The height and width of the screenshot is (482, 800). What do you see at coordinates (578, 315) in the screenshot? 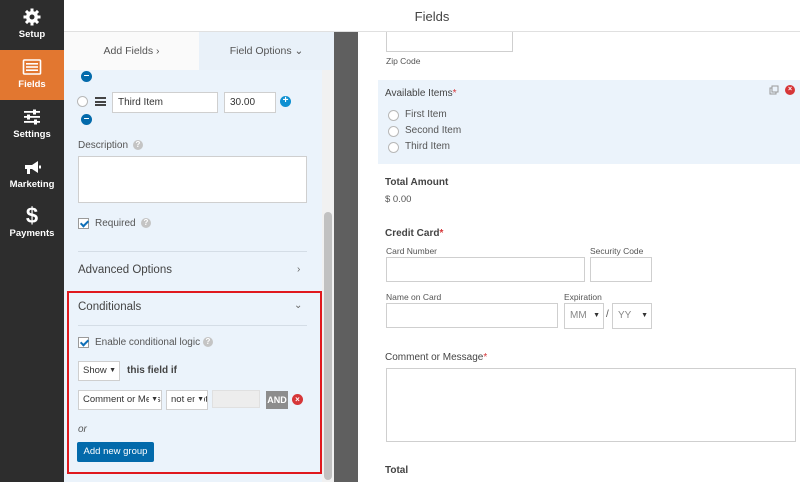
I see `month-placeholder: MM` at bounding box center [578, 315].